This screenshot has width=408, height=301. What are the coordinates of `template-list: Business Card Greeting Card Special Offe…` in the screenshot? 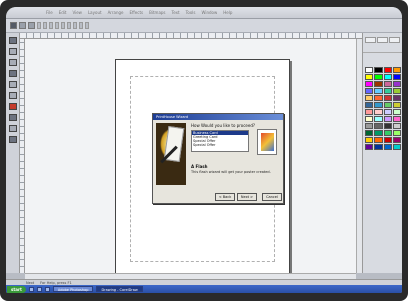 It's located at (220, 141).